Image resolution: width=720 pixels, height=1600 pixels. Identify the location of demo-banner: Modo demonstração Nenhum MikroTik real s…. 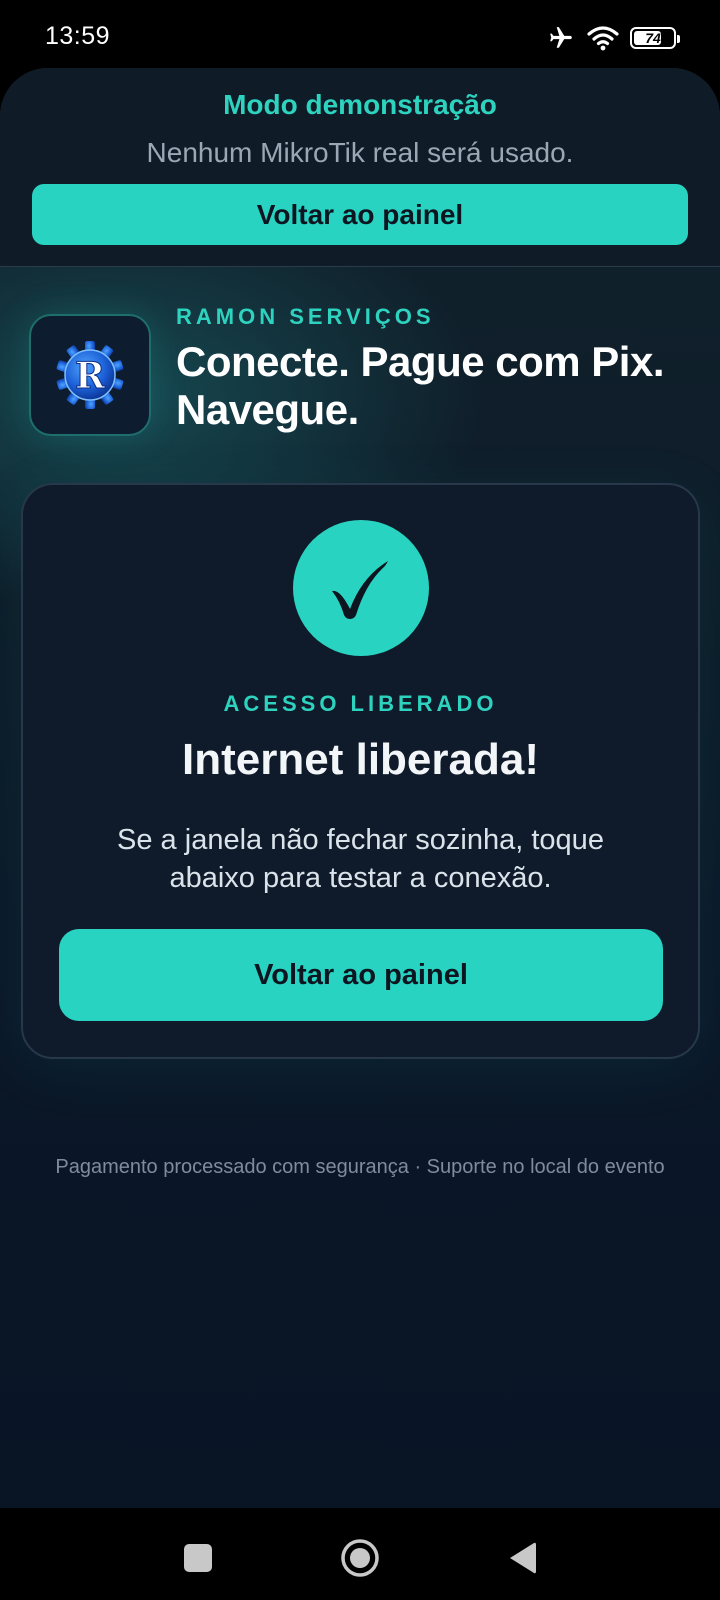
(360, 167).